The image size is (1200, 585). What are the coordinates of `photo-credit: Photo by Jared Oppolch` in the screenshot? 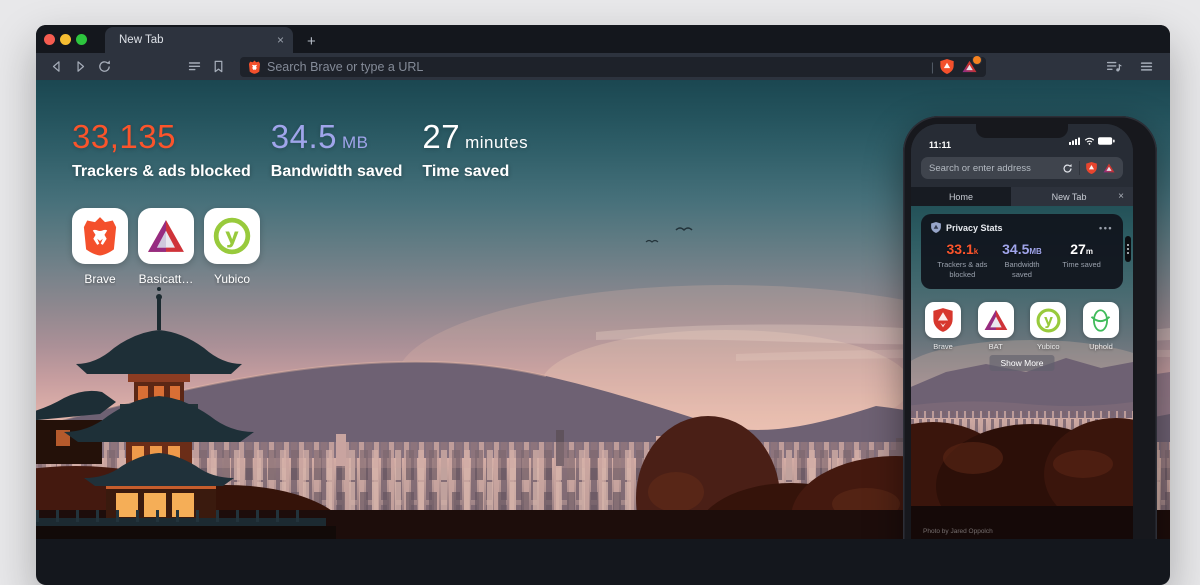 It's located at (958, 531).